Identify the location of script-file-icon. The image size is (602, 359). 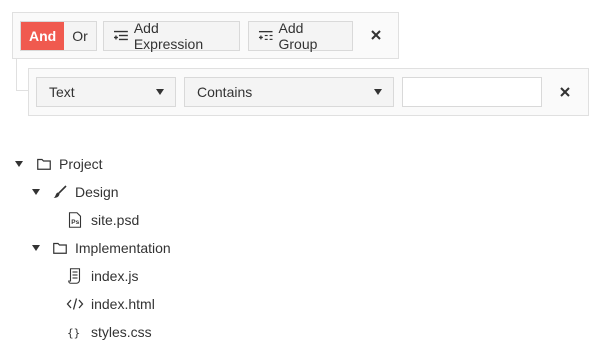
(75, 276).